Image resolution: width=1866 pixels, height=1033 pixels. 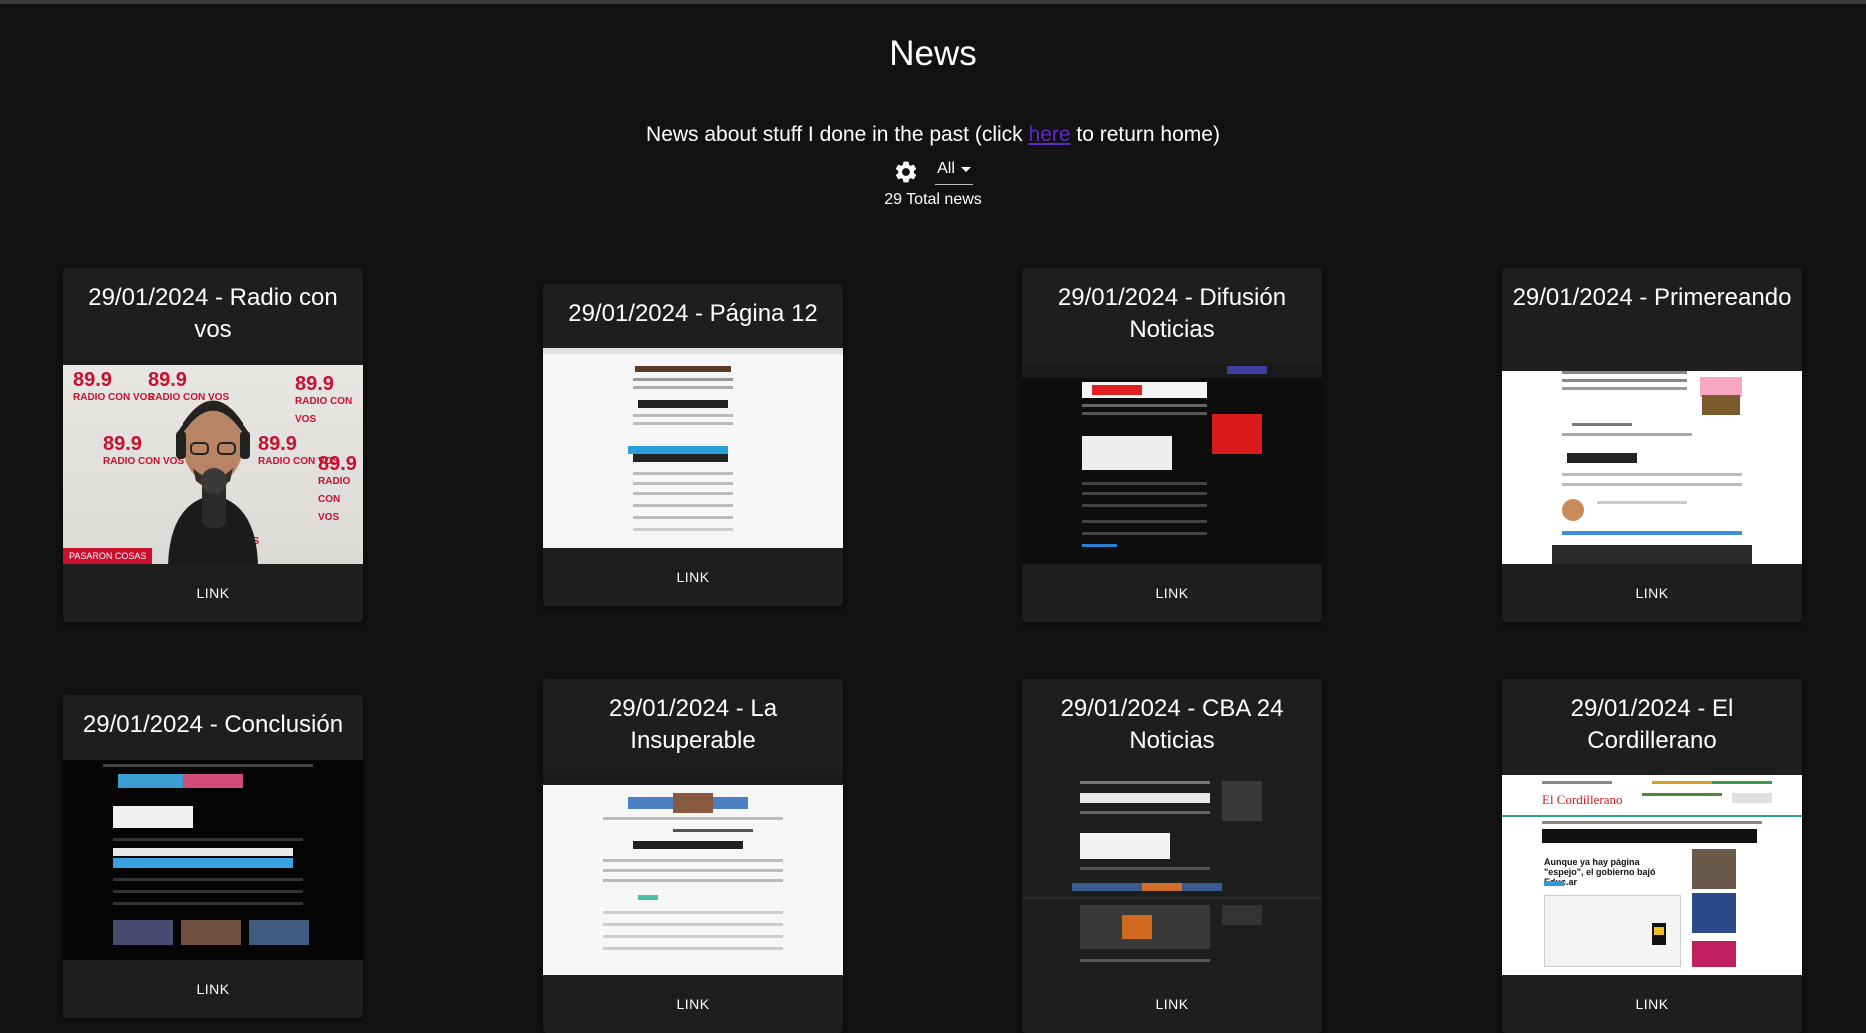 I want to click on subtitle-text-after: to return home), so click(x=1145, y=134).